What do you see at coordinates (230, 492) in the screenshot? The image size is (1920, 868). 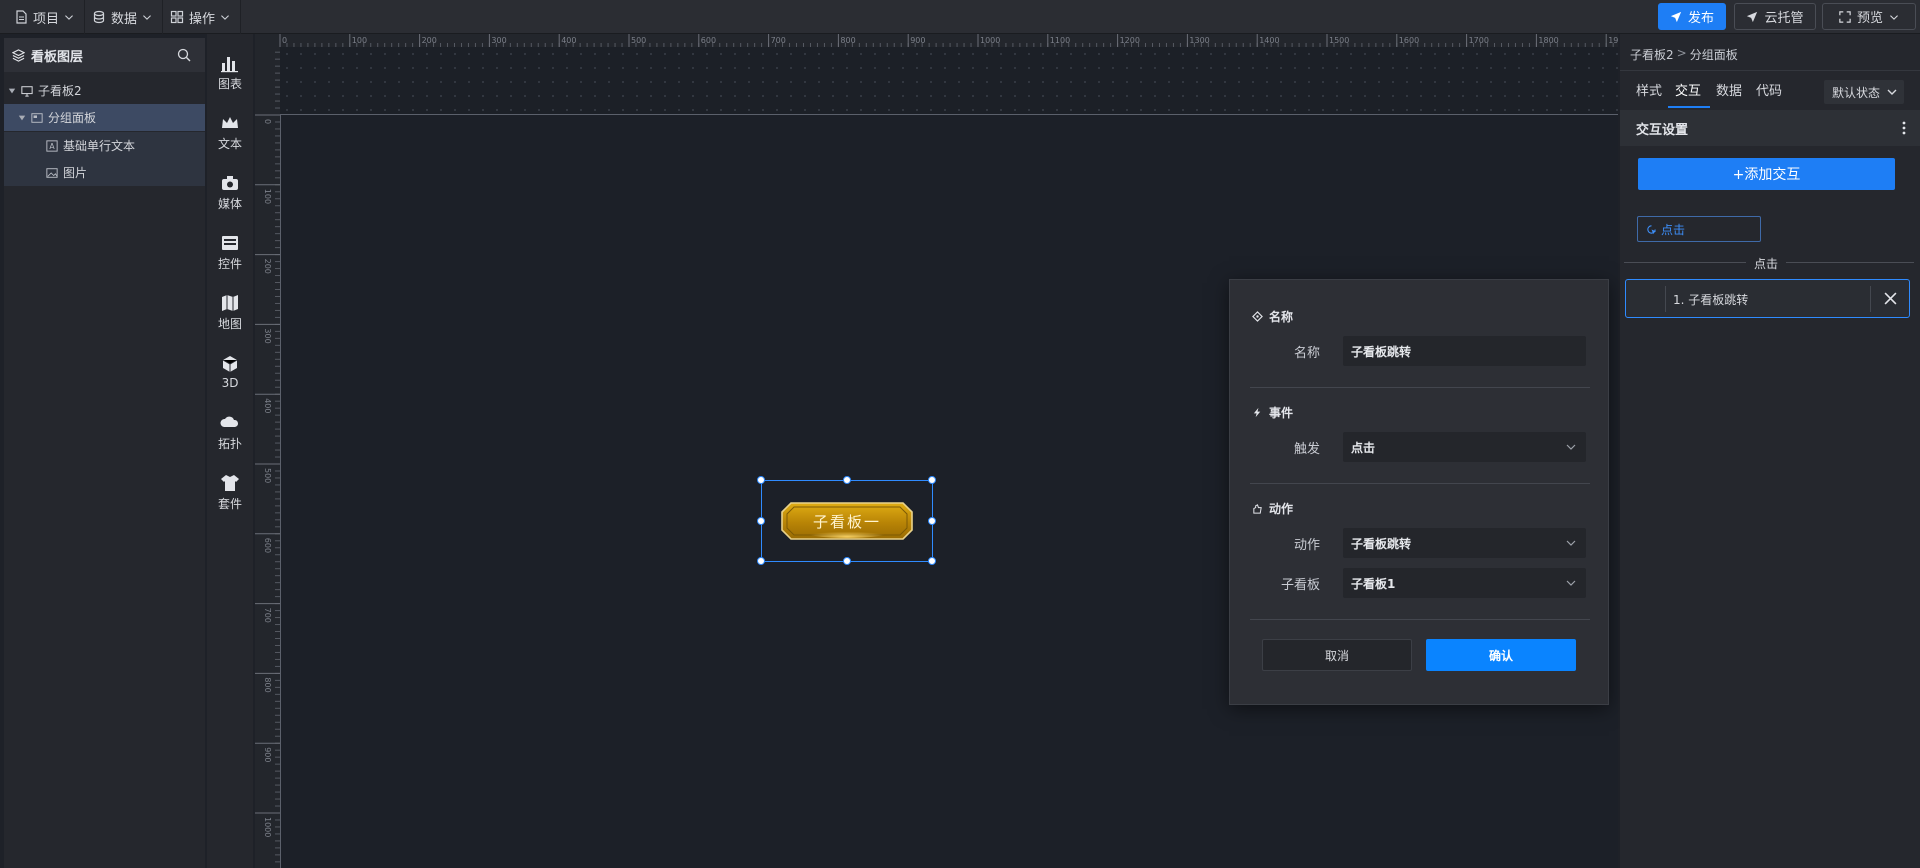 I see `tool-suite: 套件` at bounding box center [230, 492].